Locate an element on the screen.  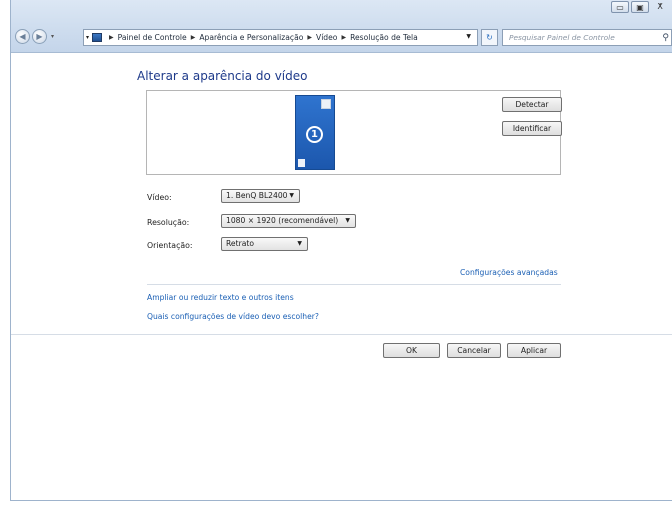
monitor-1: 1 is located at coordinates (315, 132).